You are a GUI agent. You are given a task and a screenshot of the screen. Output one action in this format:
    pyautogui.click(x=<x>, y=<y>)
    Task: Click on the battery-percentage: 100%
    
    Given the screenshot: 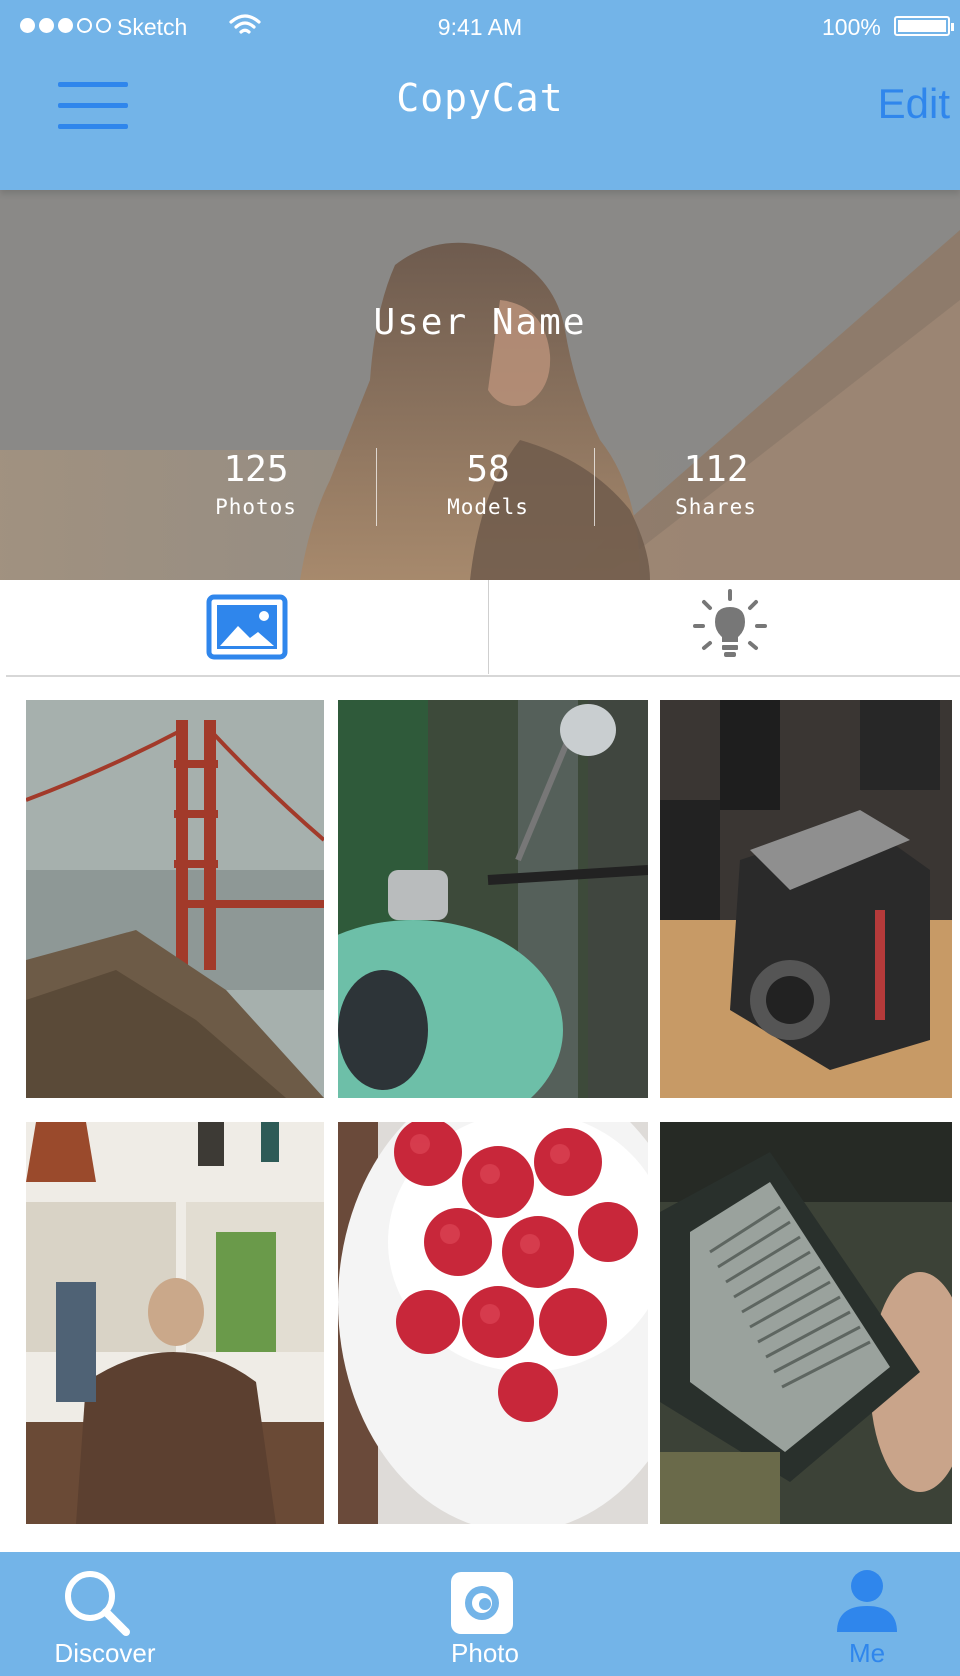 What is the action you would take?
    pyautogui.click(x=851, y=27)
    